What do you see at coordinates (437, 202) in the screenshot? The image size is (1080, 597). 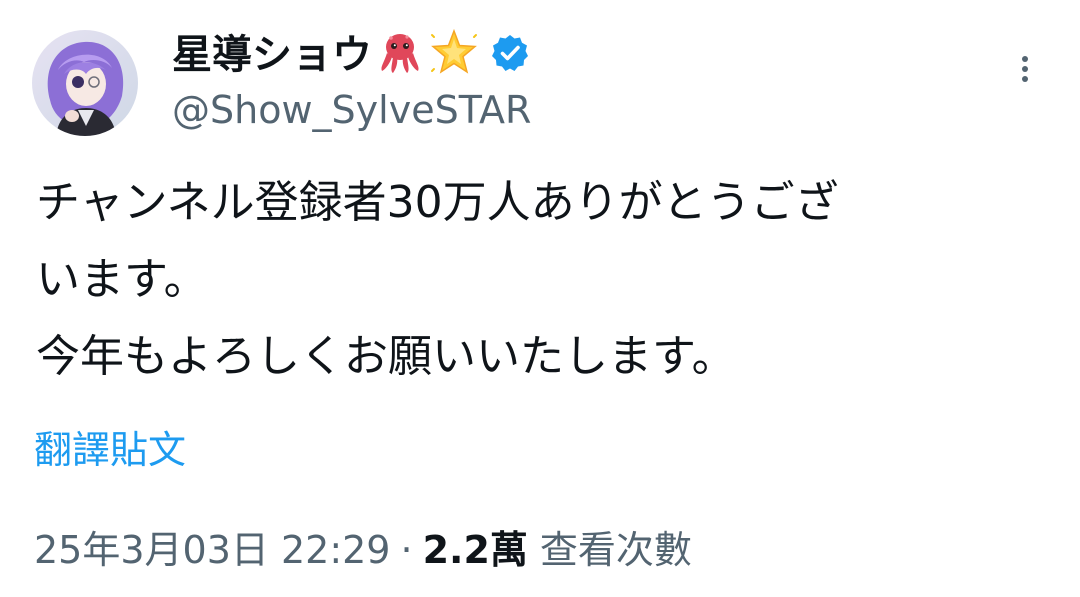 I see `tweet-body-line: チャンネル登録者30万人ありがとうござ` at bounding box center [437, 202].